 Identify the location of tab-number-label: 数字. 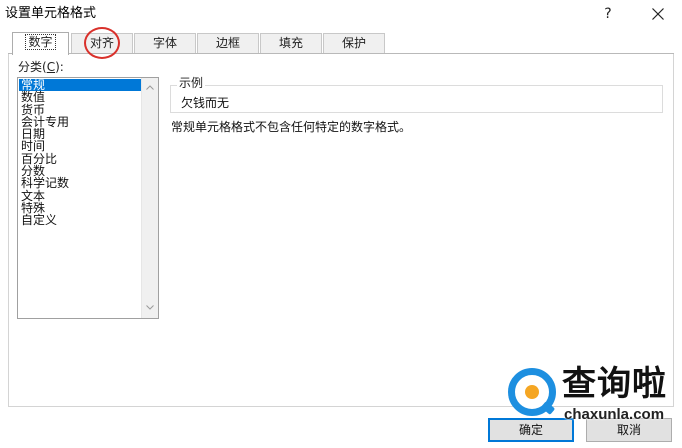
(40, 42).